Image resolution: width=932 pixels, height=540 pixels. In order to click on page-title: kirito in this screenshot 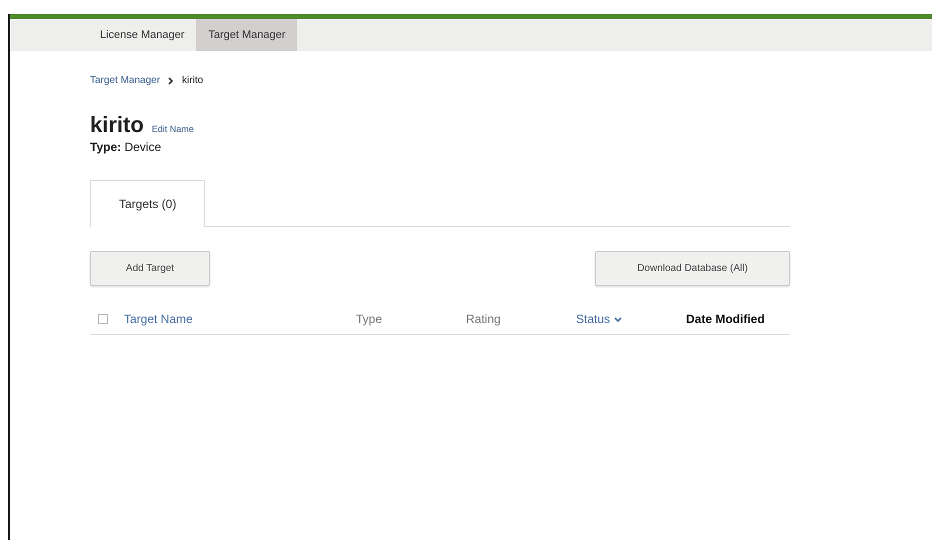, I will do `click(117, 125)`.